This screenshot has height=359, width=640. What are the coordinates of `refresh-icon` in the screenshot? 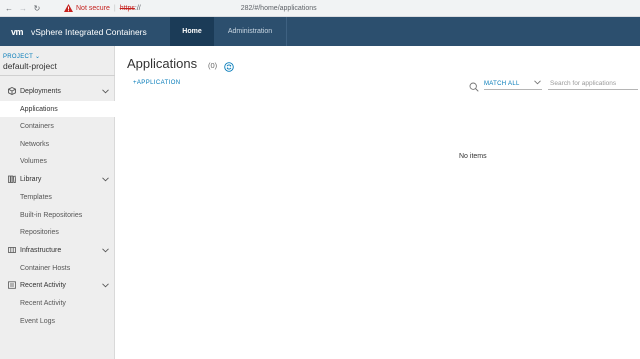 It's located at (229, 65).